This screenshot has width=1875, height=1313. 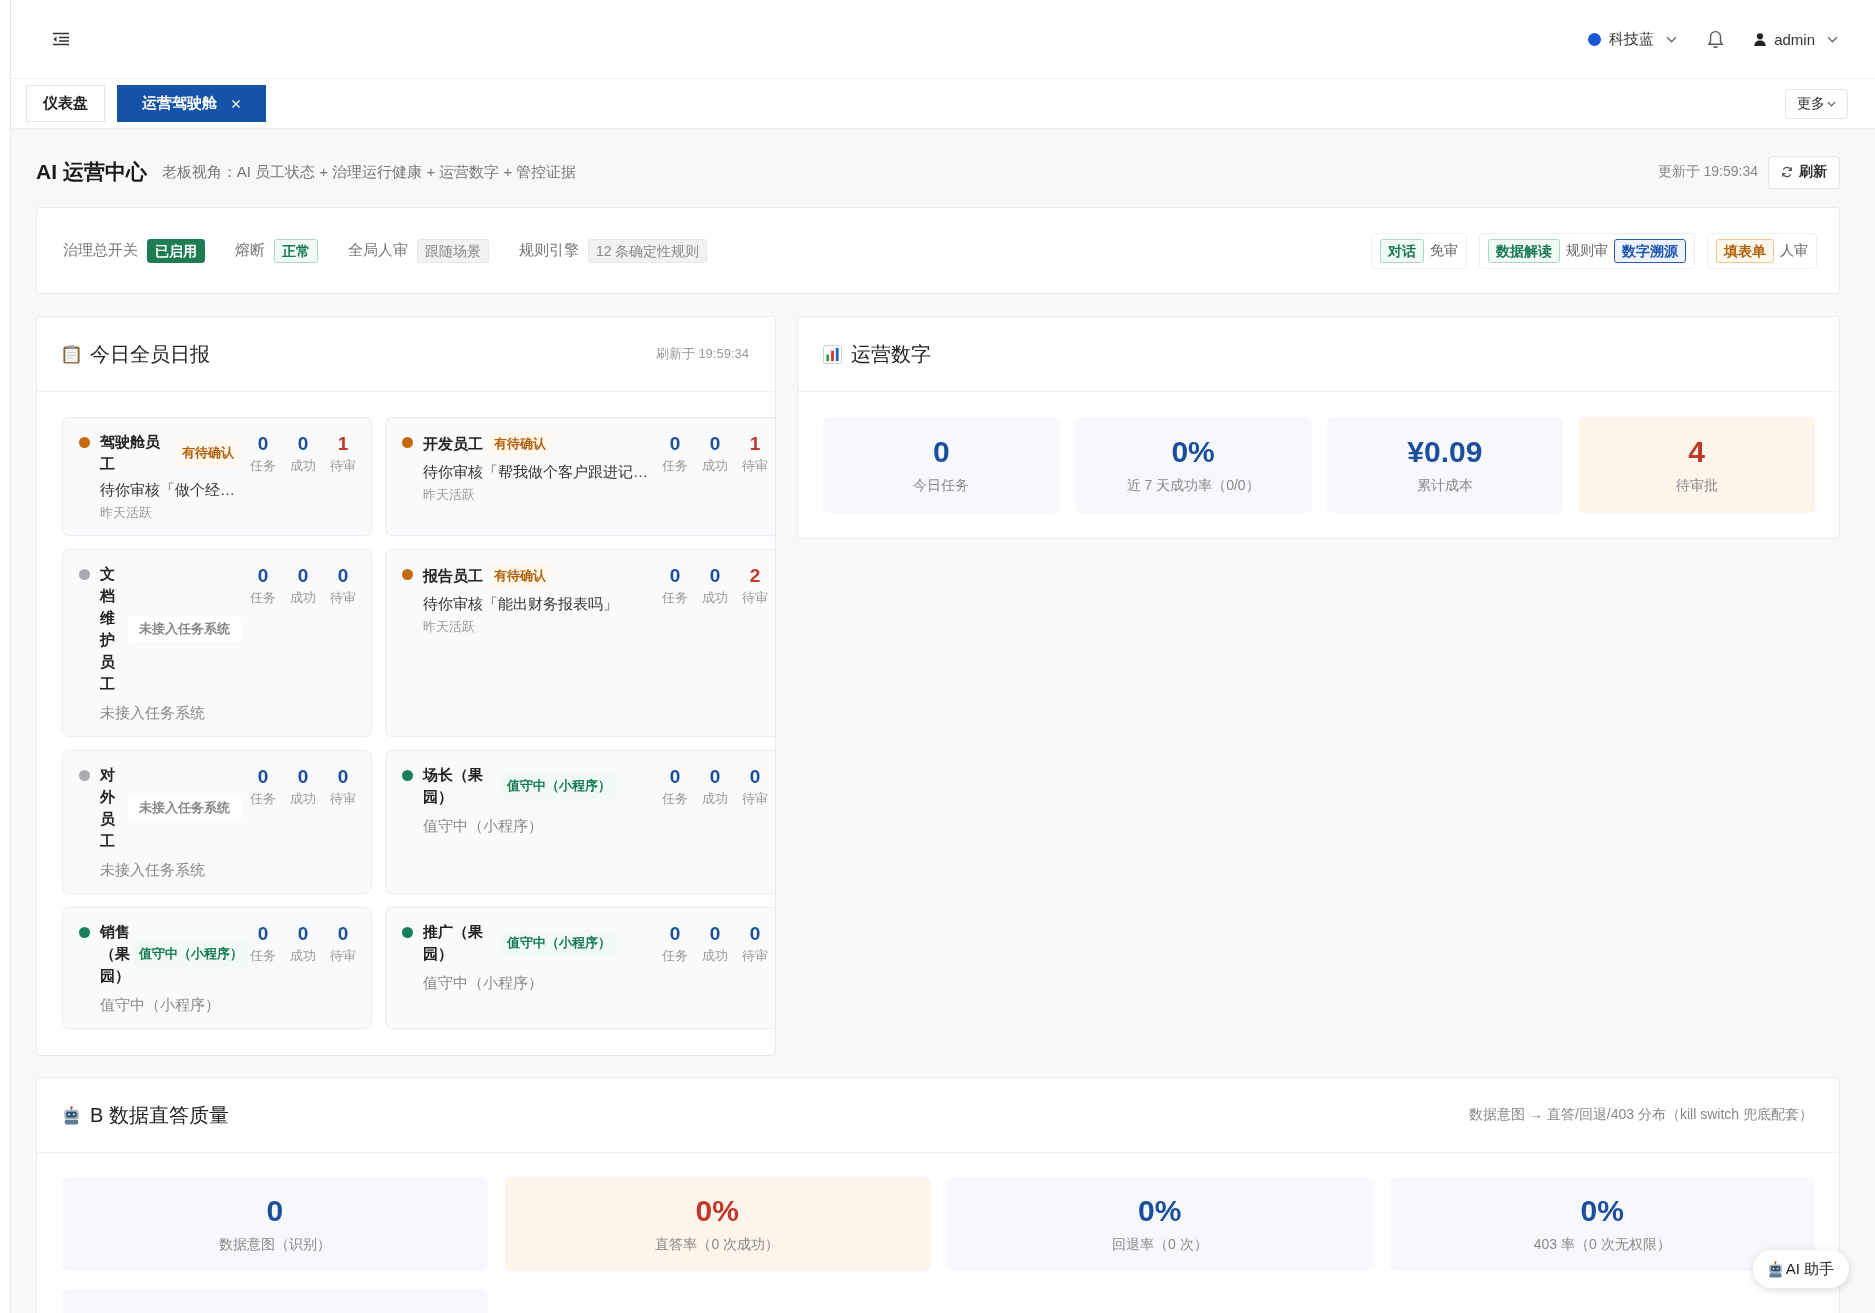 I want to click on scene-tag: 填表单, so click(x=1745, y=250).